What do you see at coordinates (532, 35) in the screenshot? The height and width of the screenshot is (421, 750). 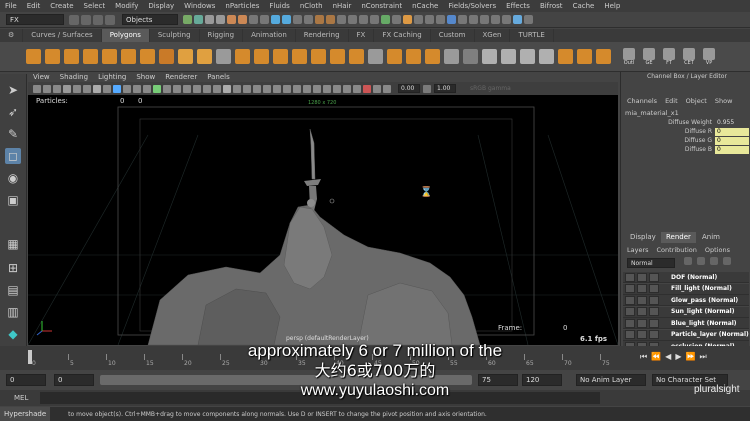 I see `shelf-tab-turtle: TURTLE` at bounding box center [532, 35].